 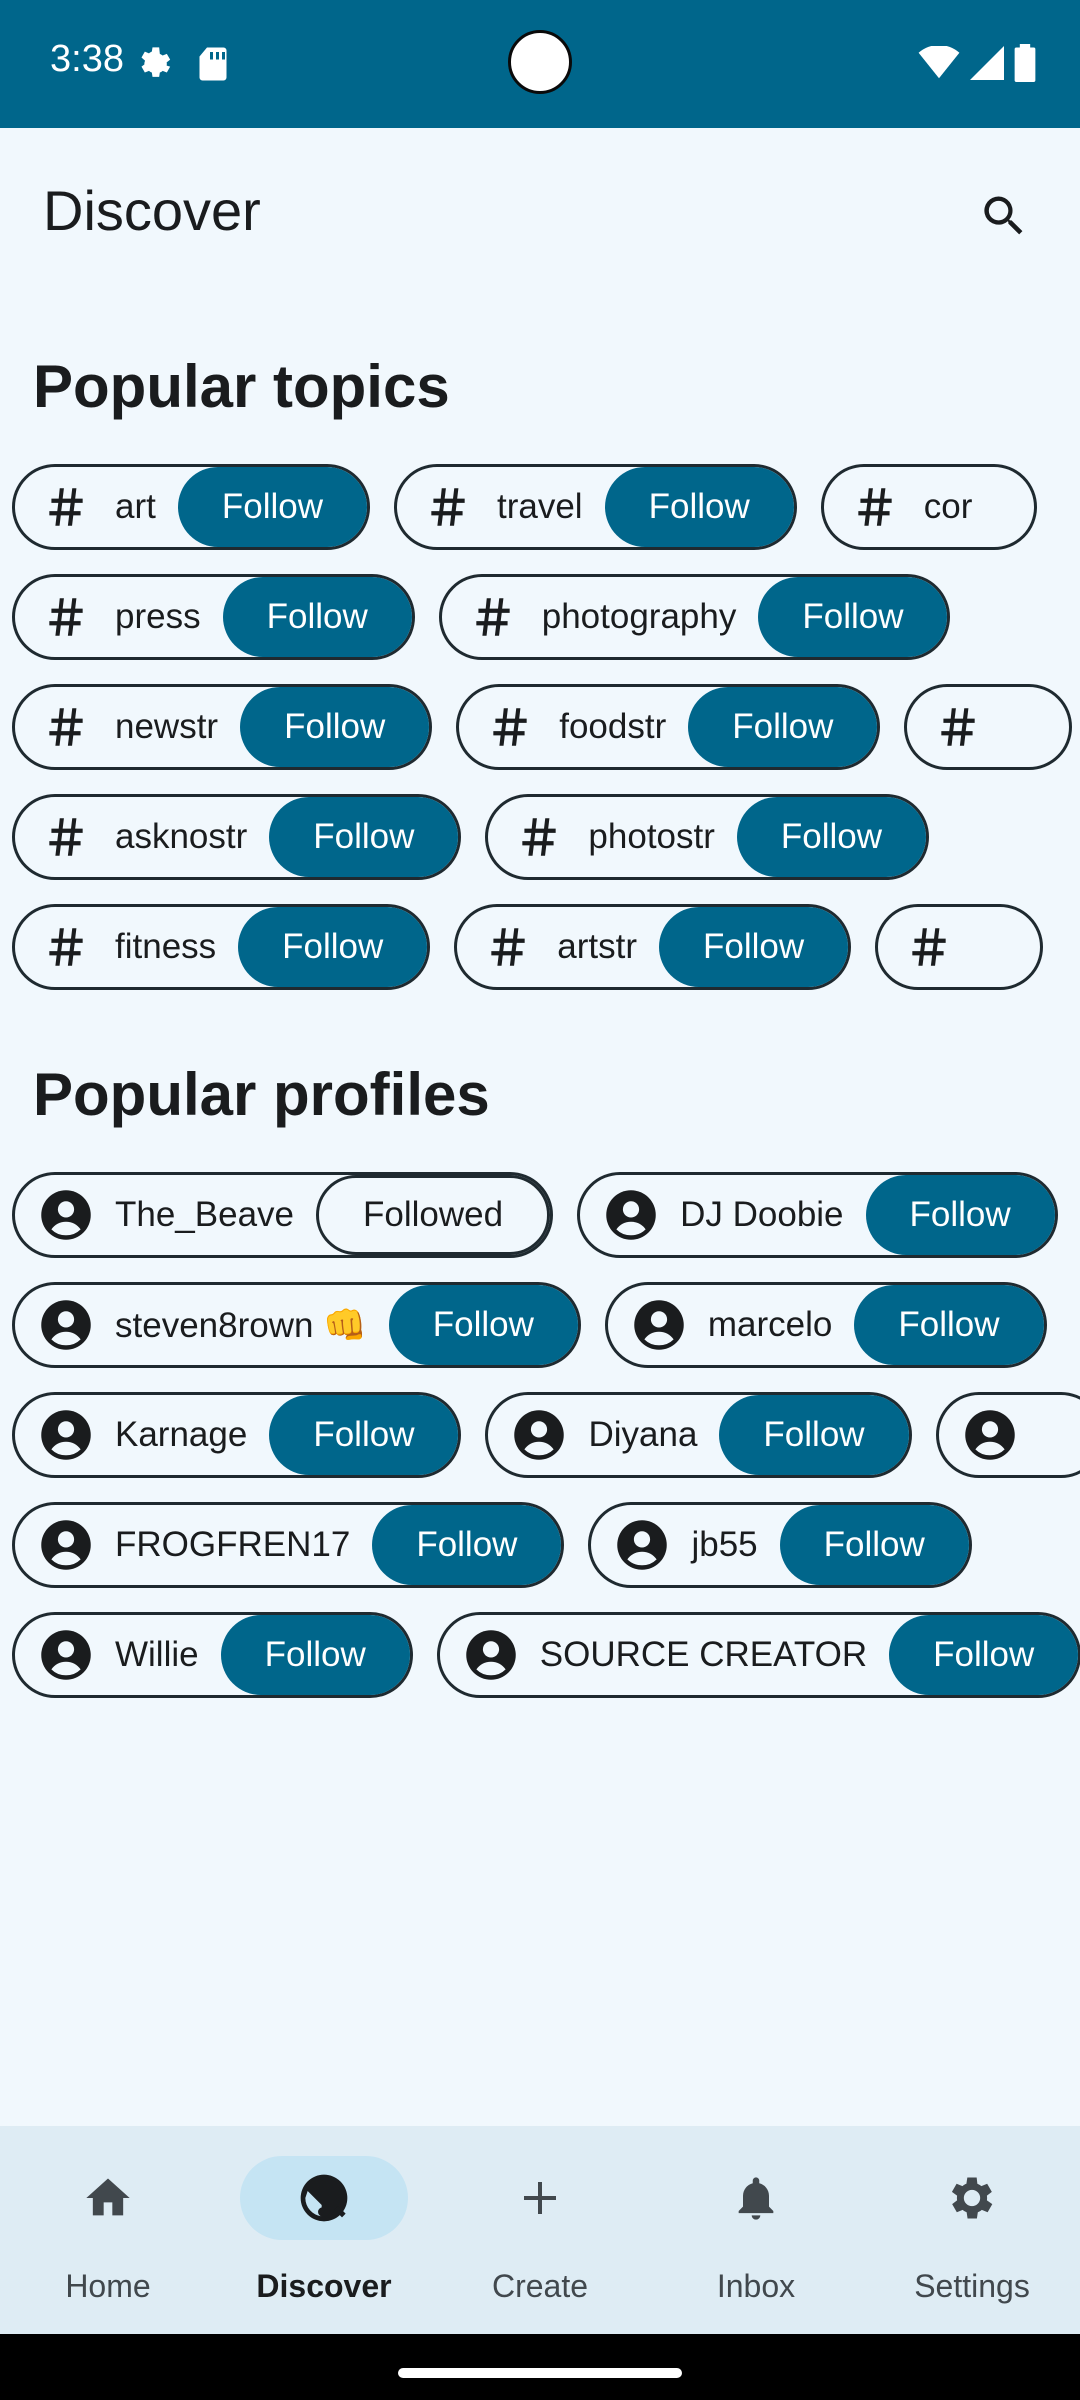 I want to click on profile-chip-label: The_Beave, so click(x=205, y=1214).